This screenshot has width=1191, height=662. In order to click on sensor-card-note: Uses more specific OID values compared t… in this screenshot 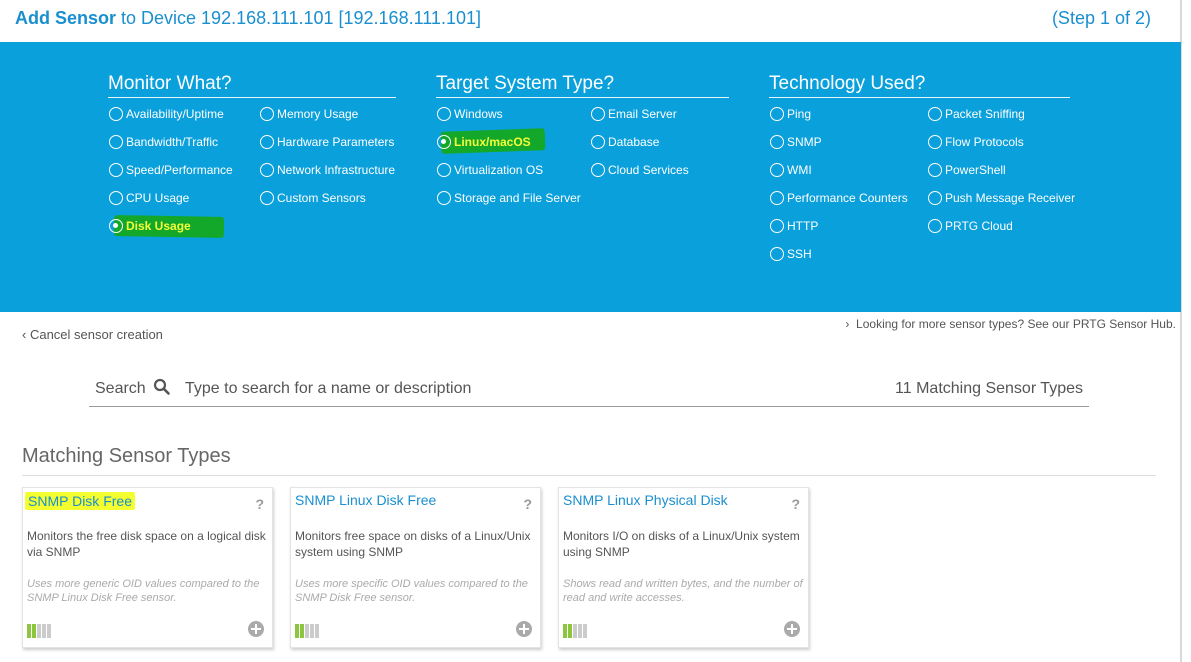, I will do `click(411, 591)`.